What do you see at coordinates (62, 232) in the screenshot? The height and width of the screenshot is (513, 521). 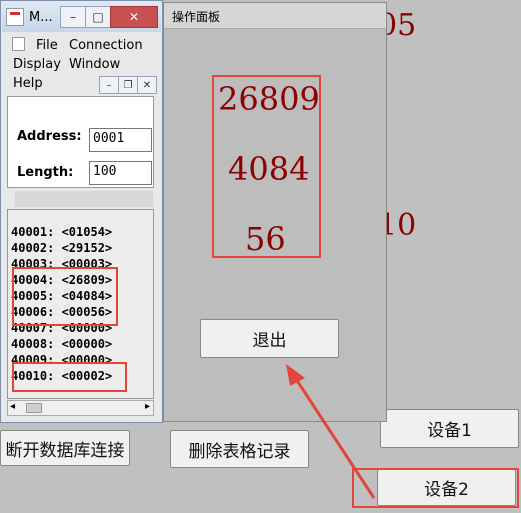 I see `register-row: 40001: <01054>` at bounding box center [62, 232].